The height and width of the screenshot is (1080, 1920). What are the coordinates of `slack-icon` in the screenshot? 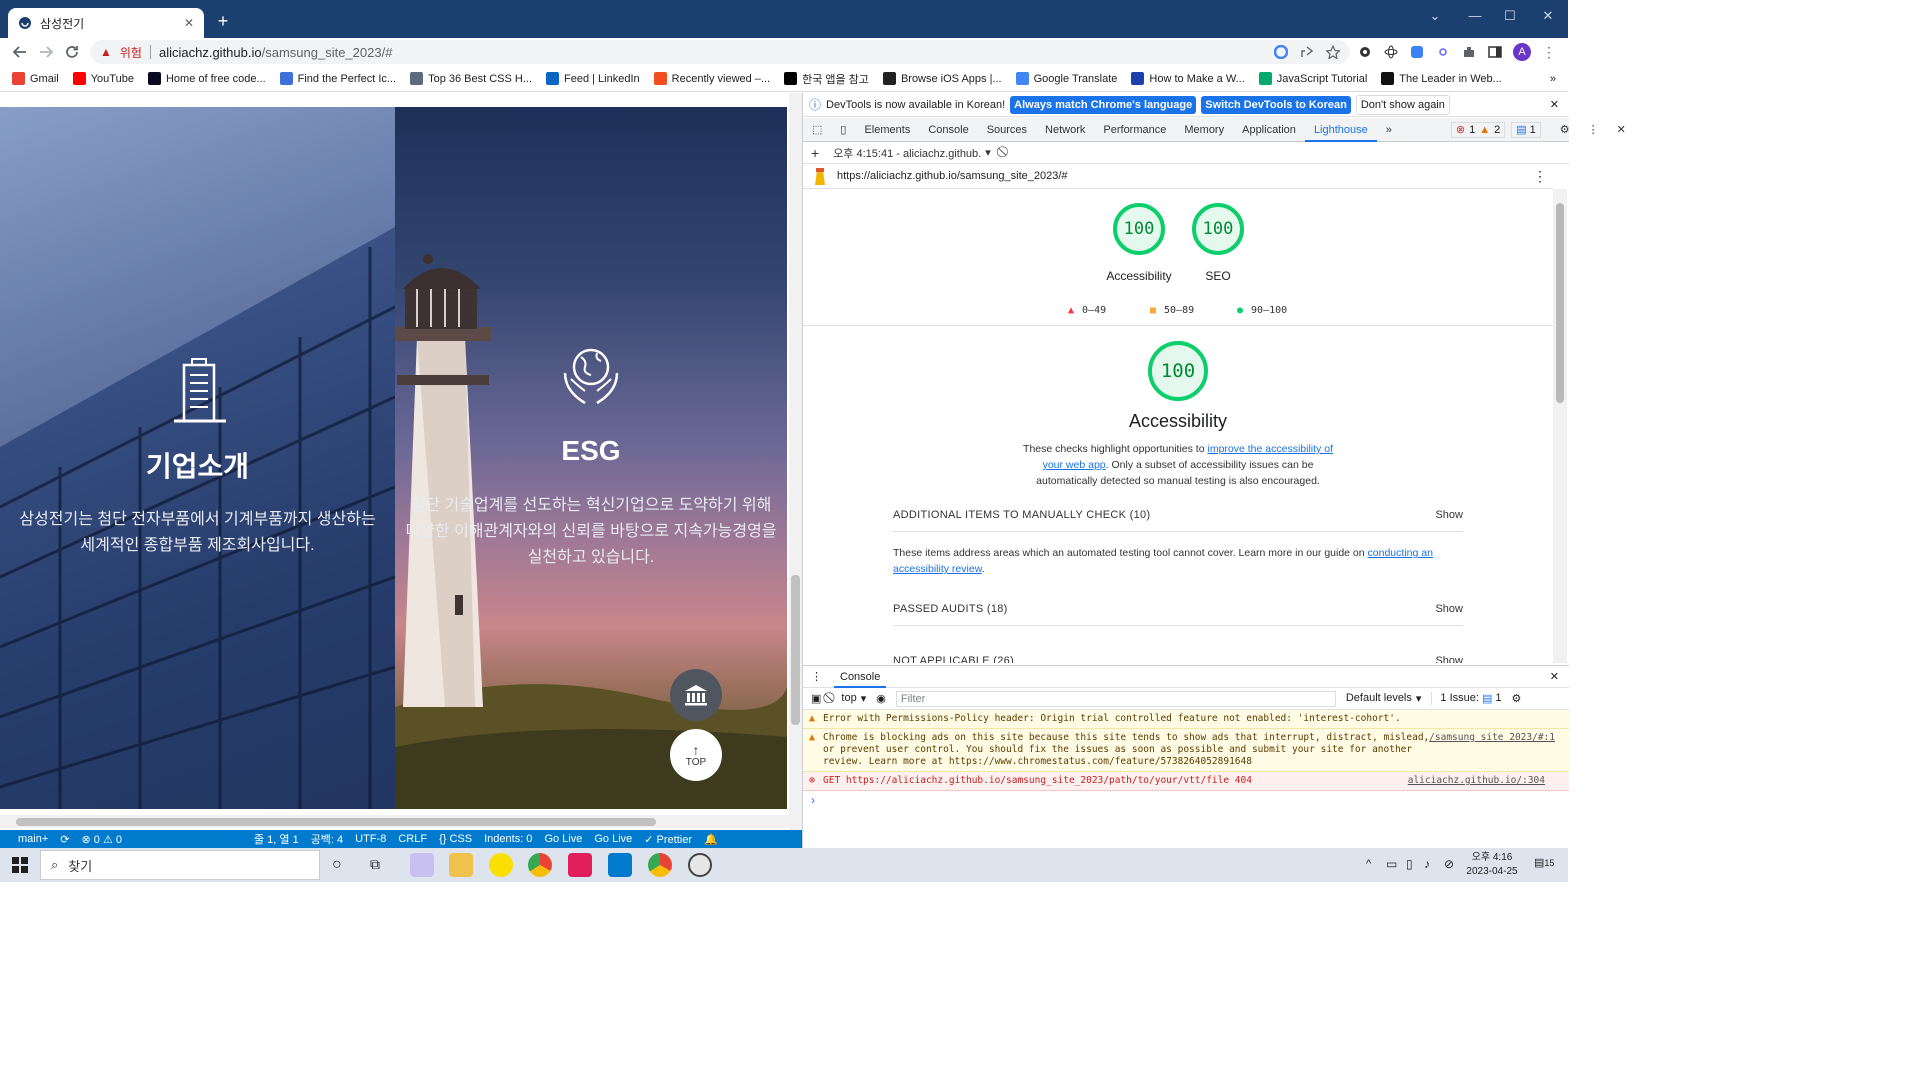 It's located at (580, 865).